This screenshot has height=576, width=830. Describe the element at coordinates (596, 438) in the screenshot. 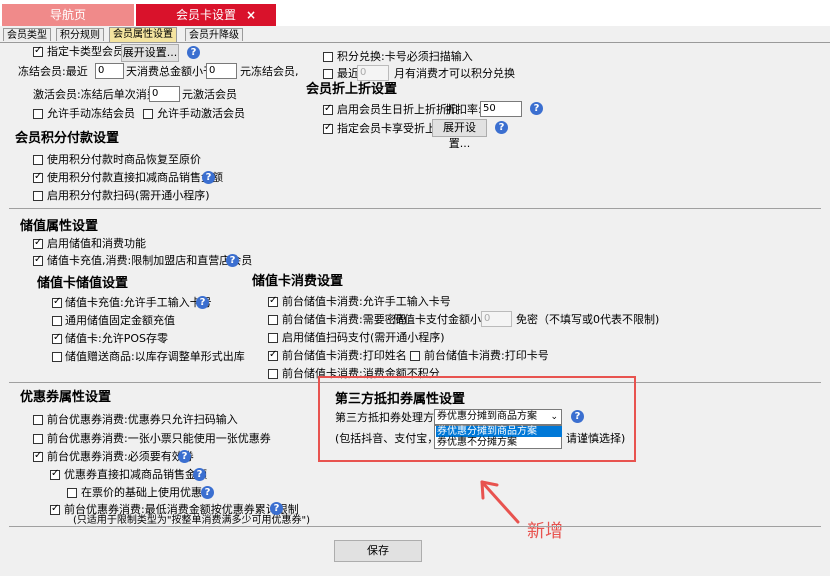

I see `third-party-note-right: 请谨慎选择)` at that location.